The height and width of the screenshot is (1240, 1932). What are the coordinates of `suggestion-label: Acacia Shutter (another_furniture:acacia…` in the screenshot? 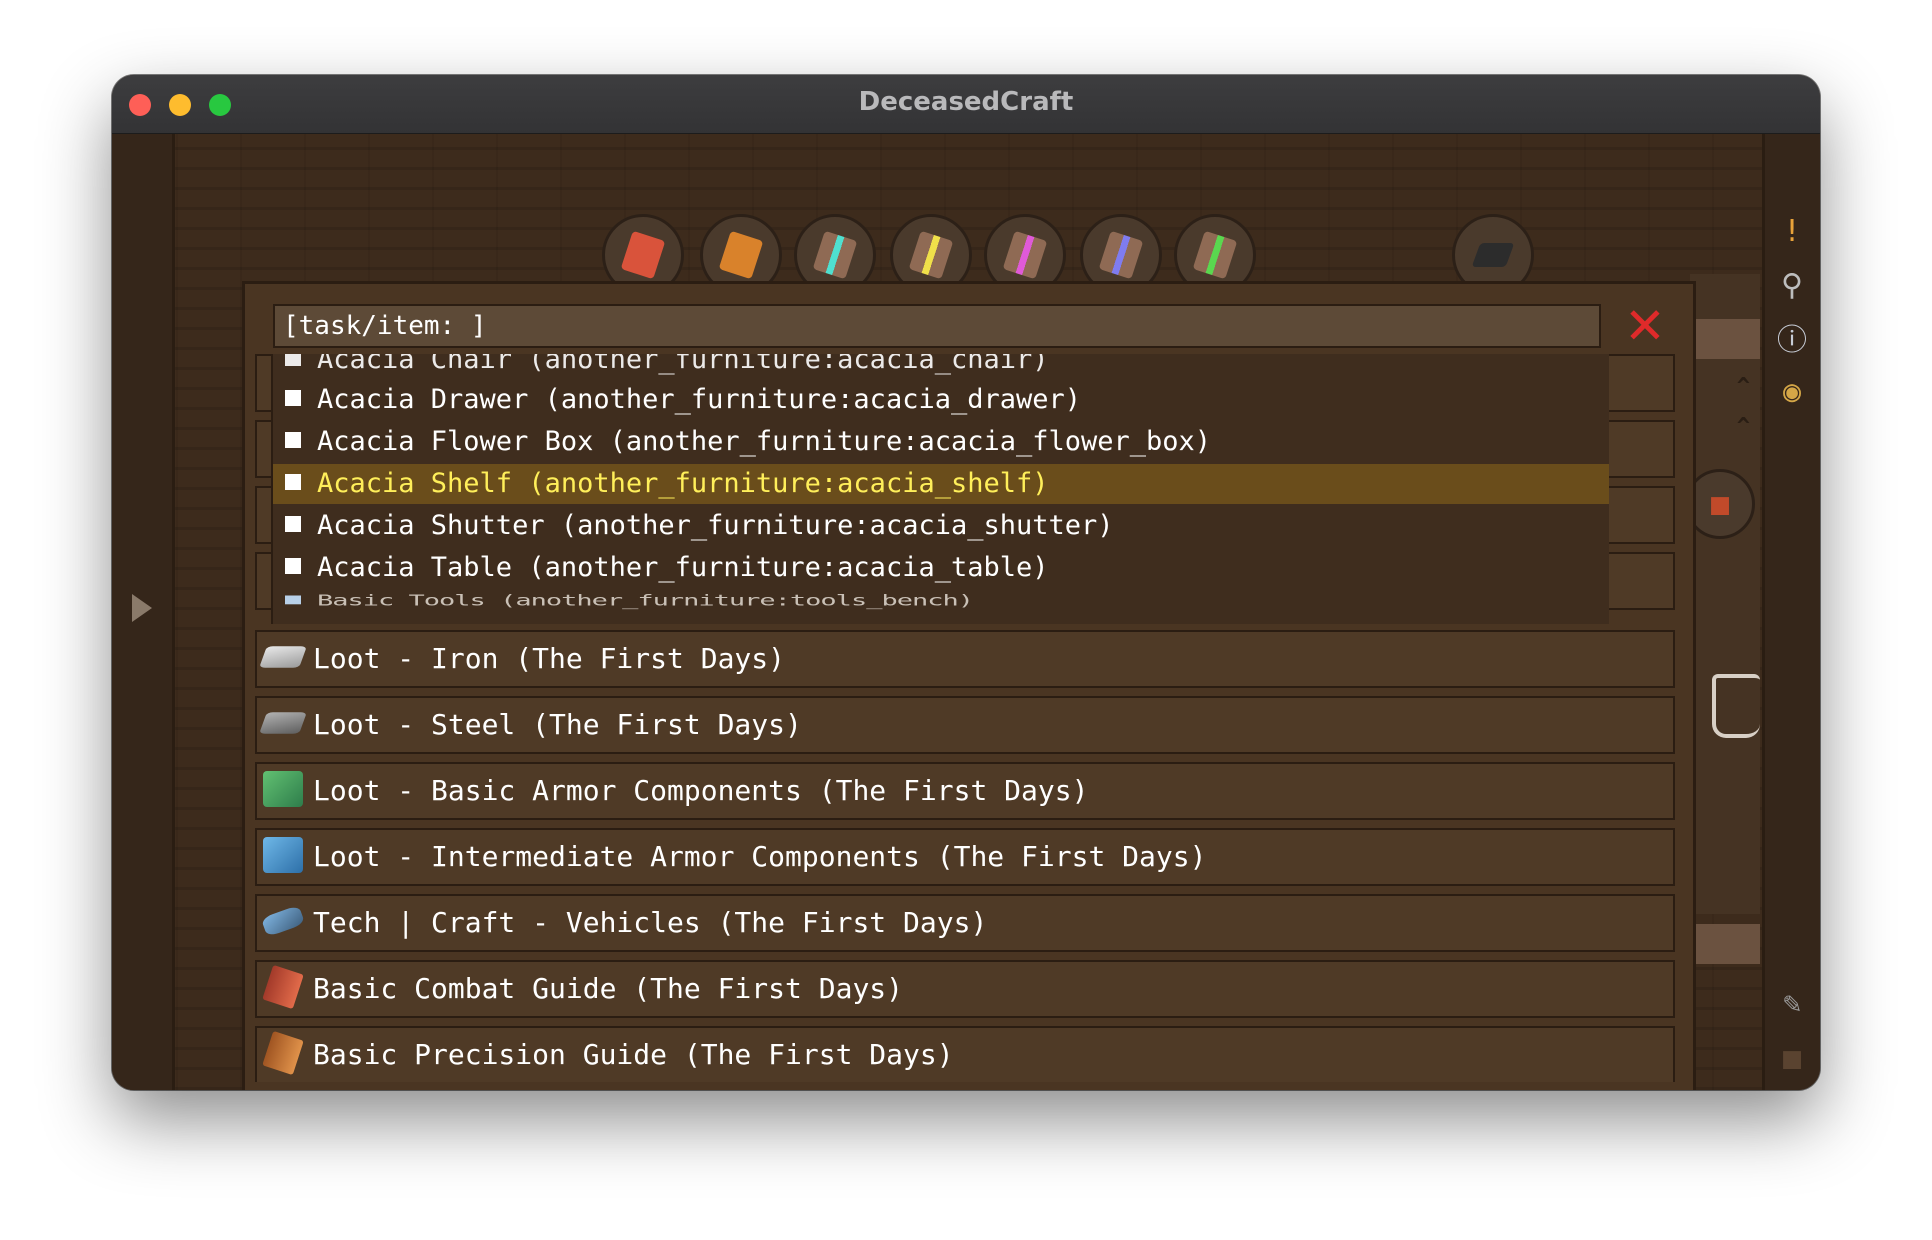 It's located at (715, 525).